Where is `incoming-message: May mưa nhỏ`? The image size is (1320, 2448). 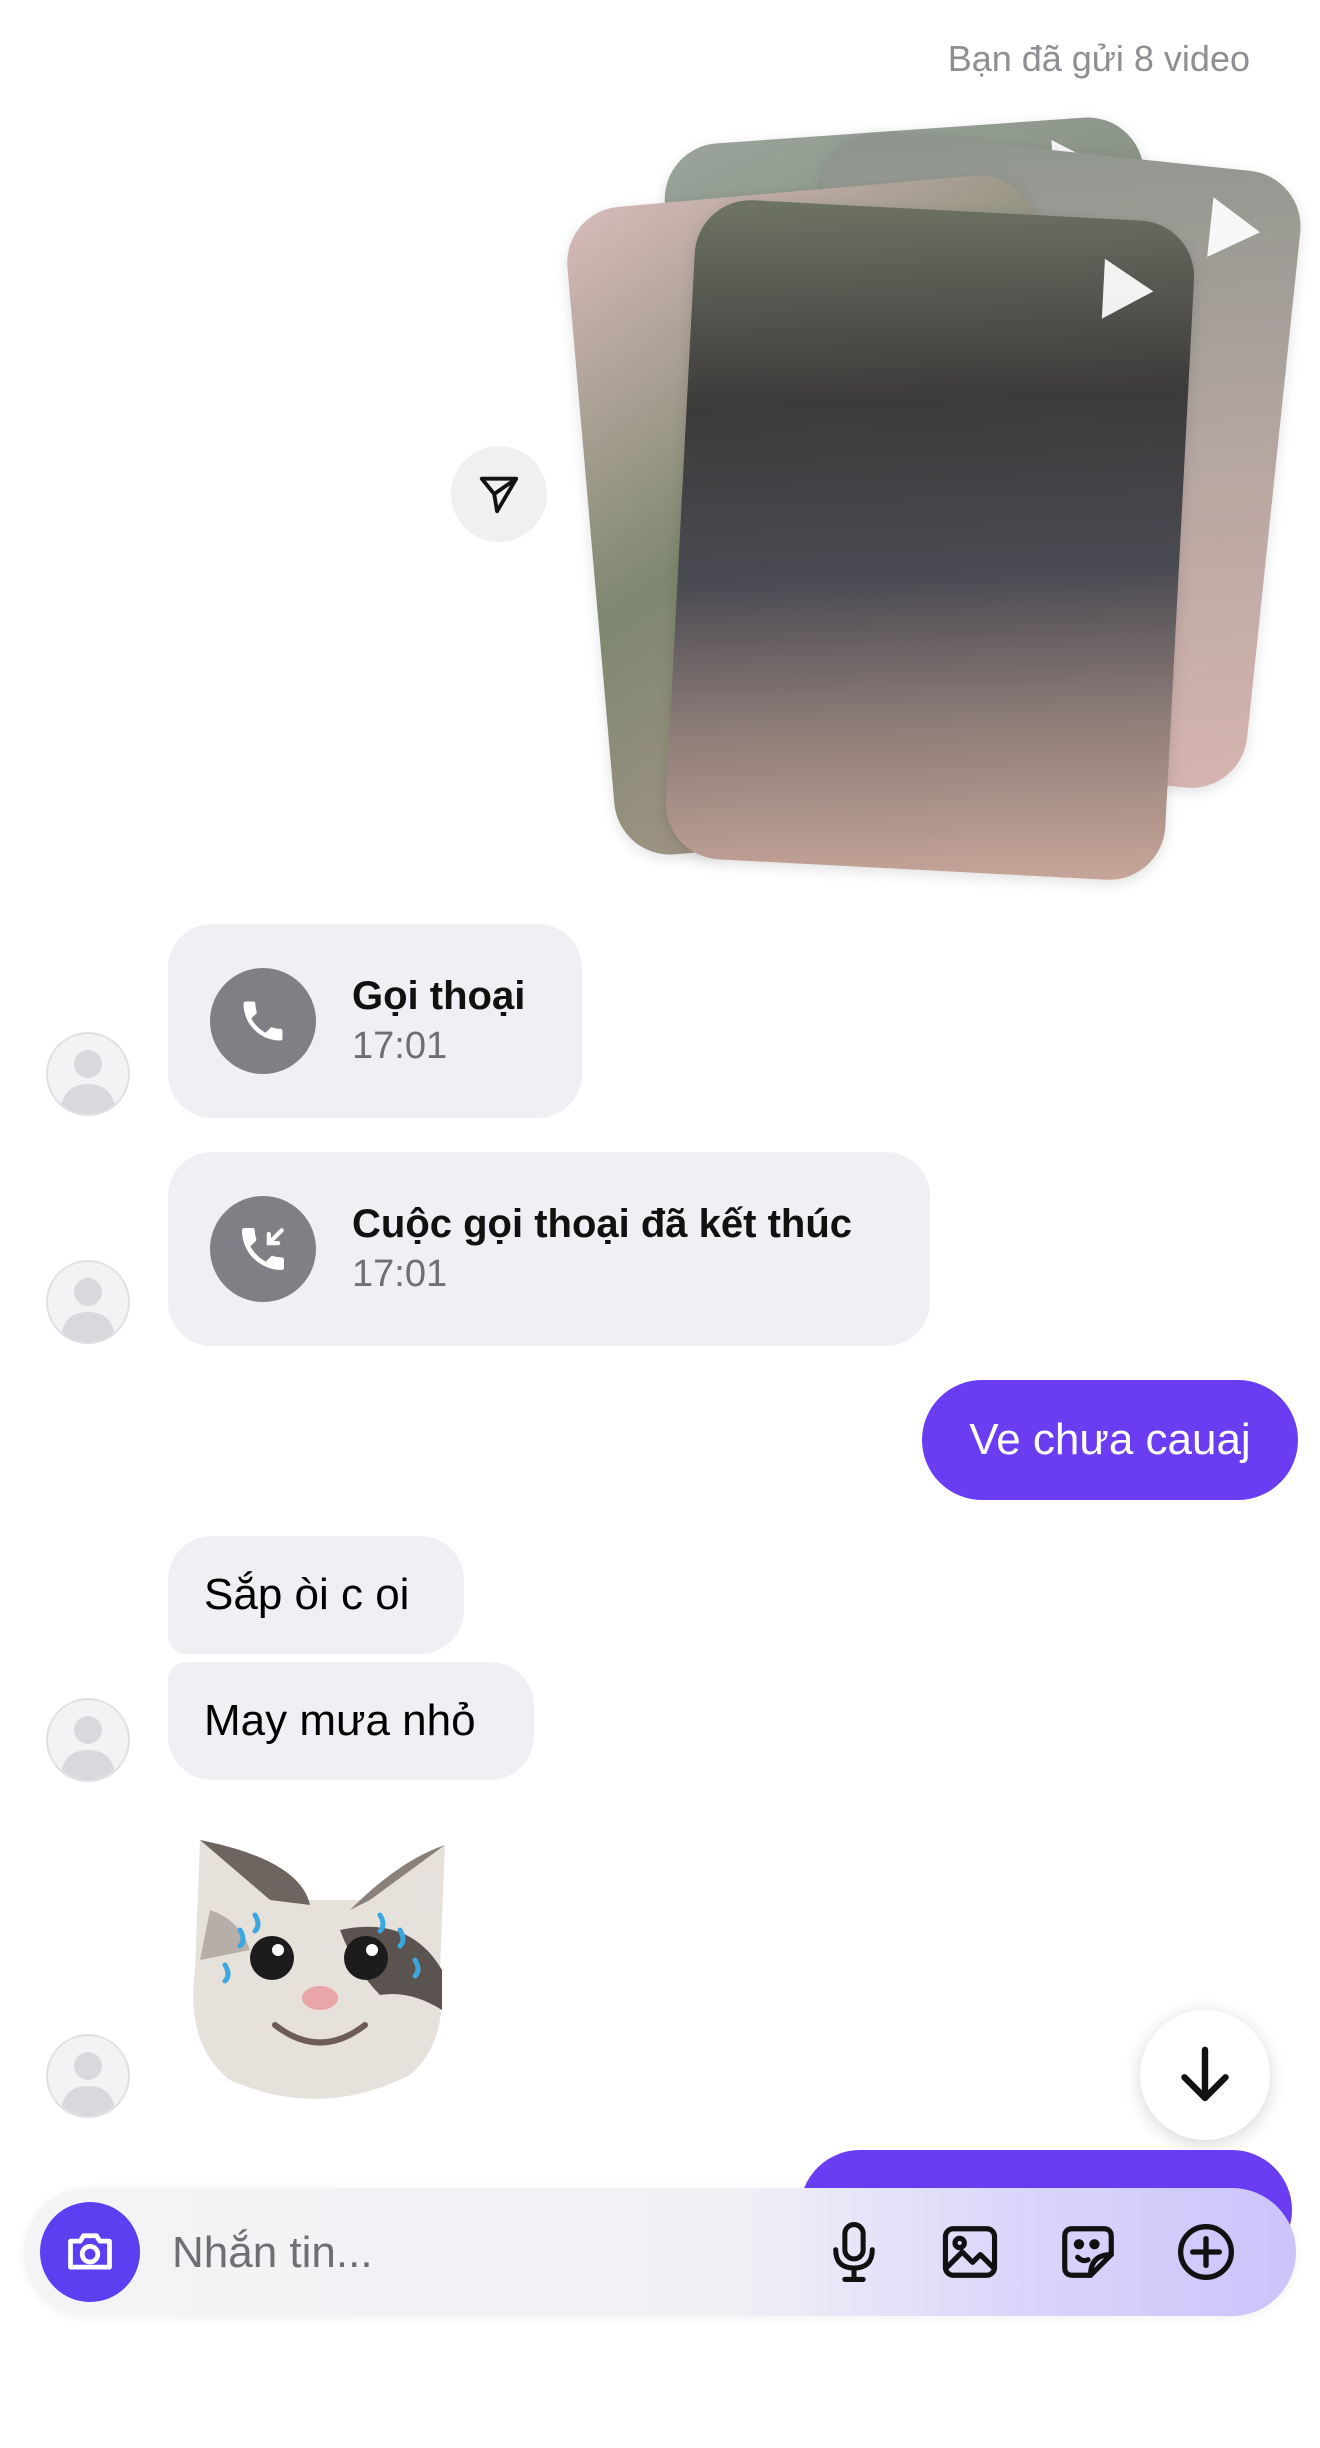
incoming-message: May mưa nhỏ is located at coordinates (351, 1721).